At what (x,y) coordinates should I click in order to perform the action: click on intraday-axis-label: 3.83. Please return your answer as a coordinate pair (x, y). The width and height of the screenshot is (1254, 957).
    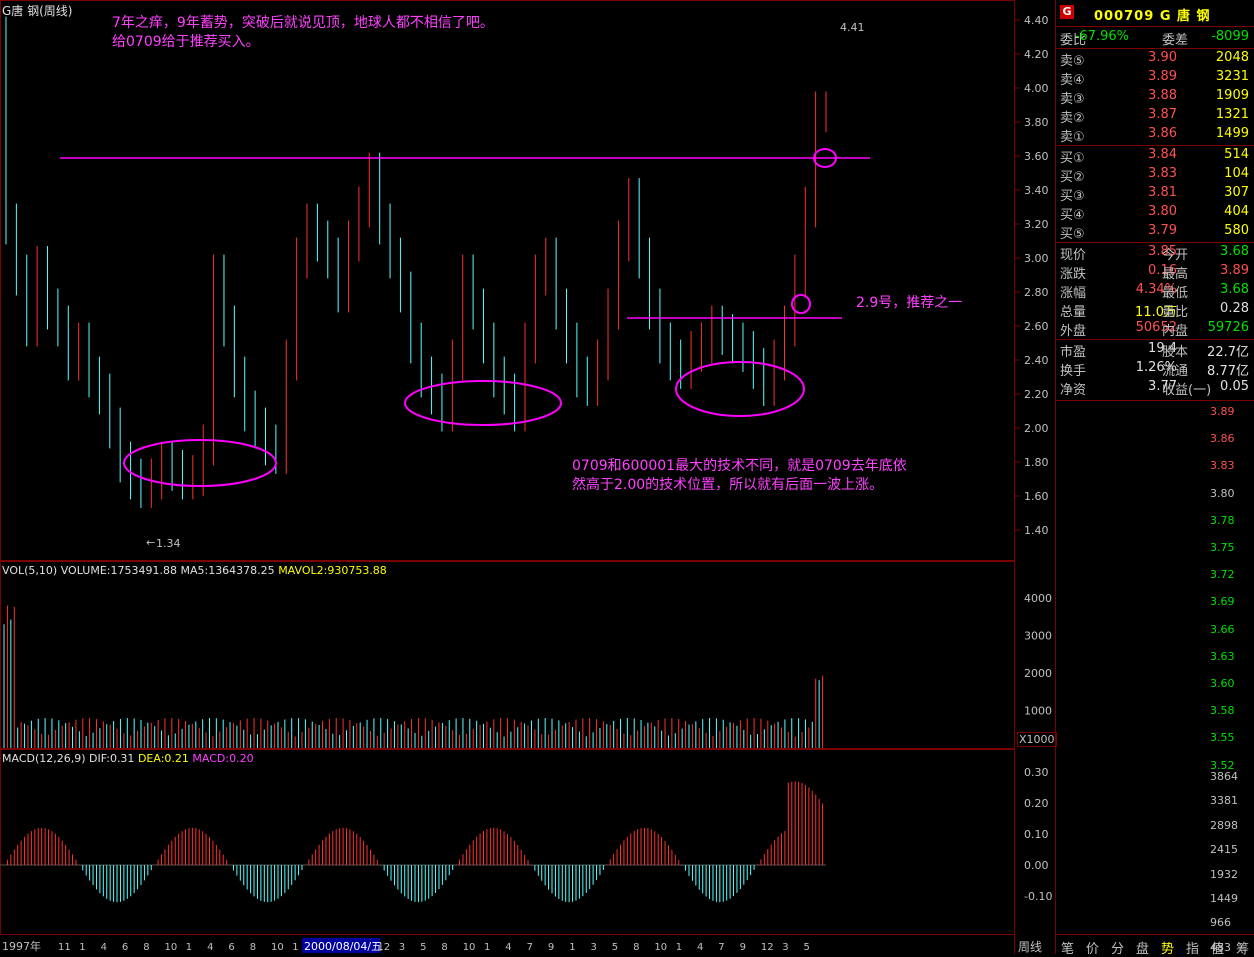
    Looking at the image, I should click on (1222, 466).